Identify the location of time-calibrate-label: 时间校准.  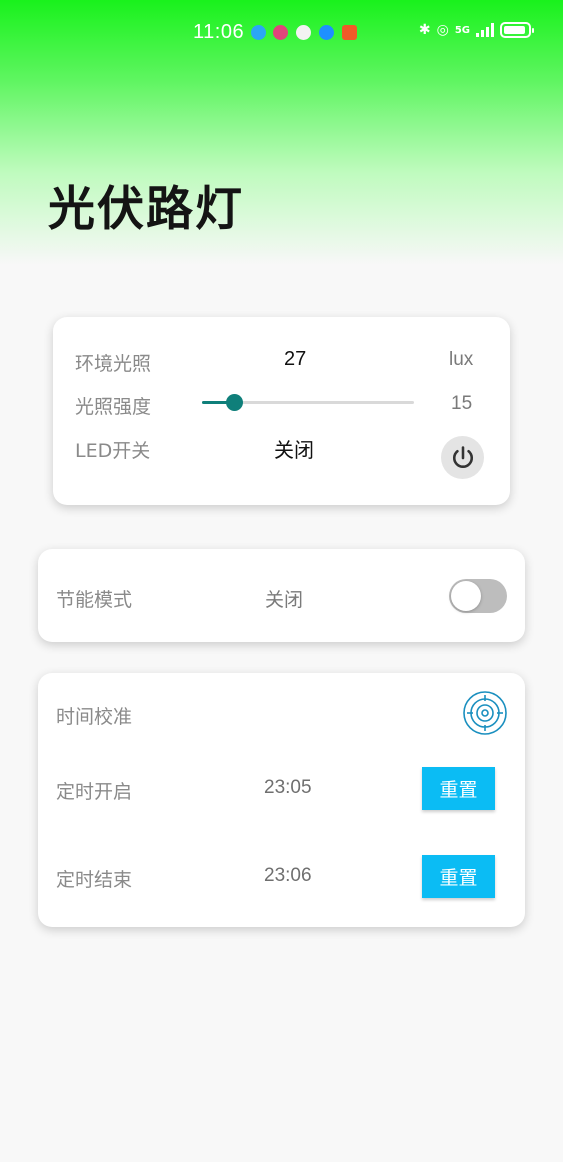
(94, 717).